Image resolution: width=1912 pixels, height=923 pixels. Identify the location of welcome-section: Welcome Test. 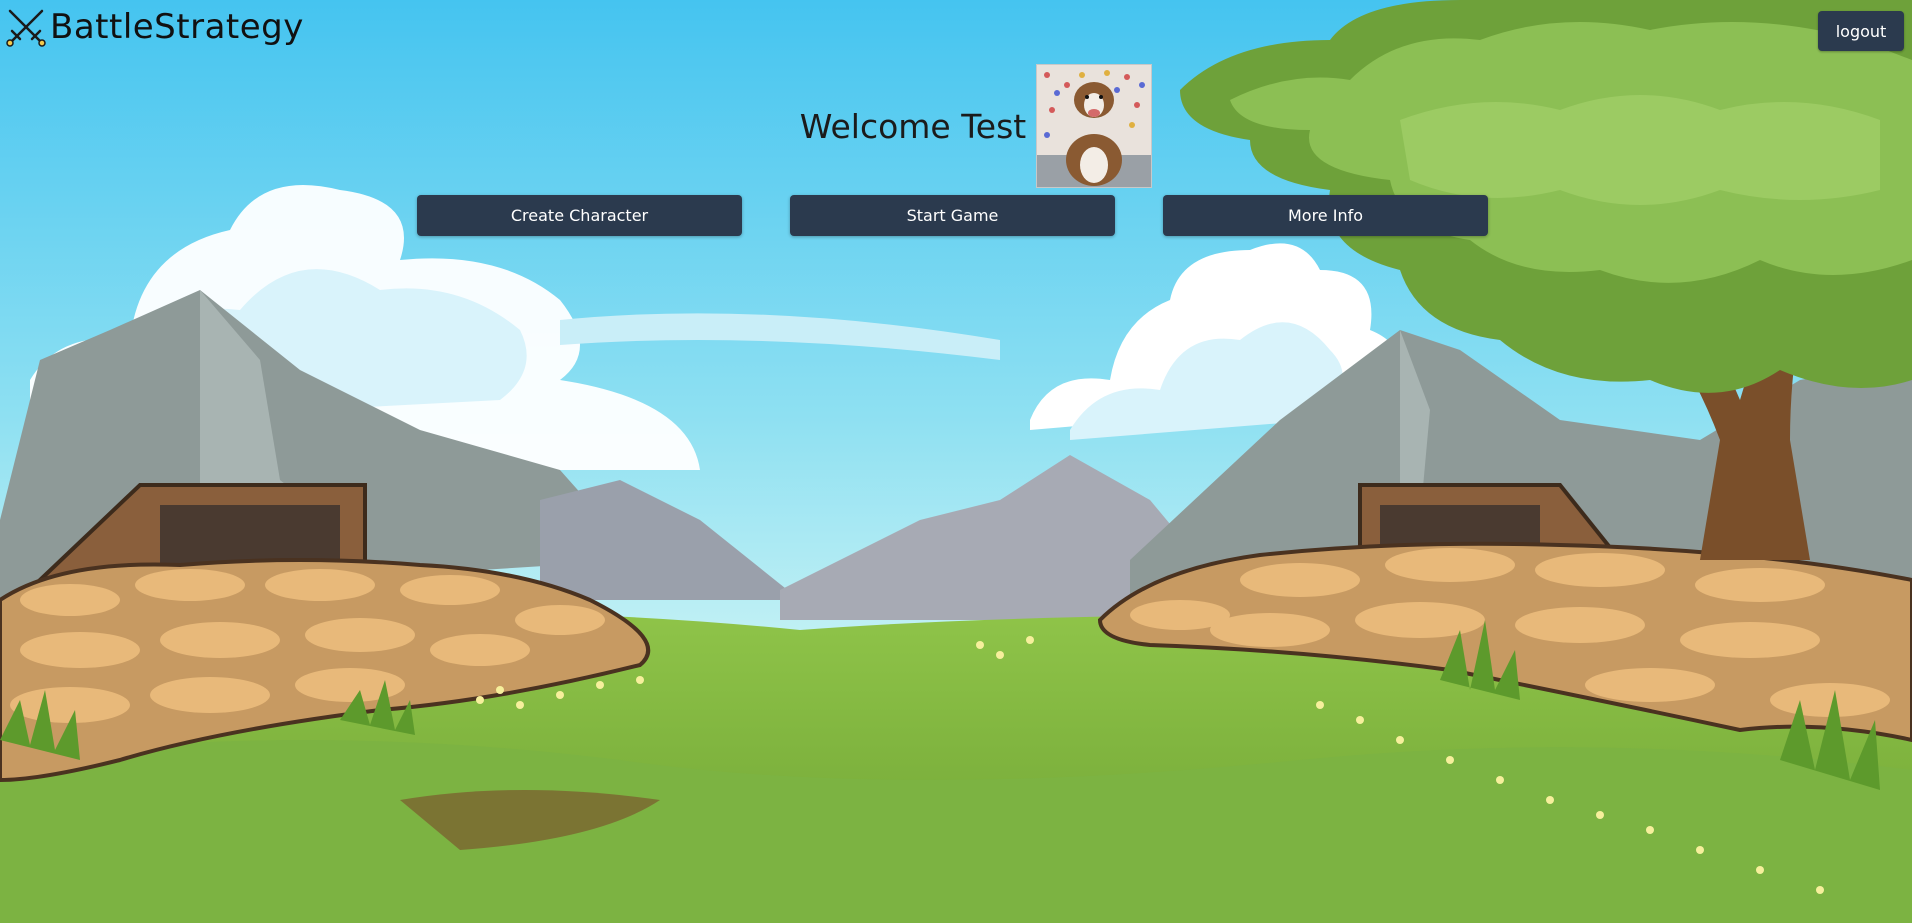
(956, 126).